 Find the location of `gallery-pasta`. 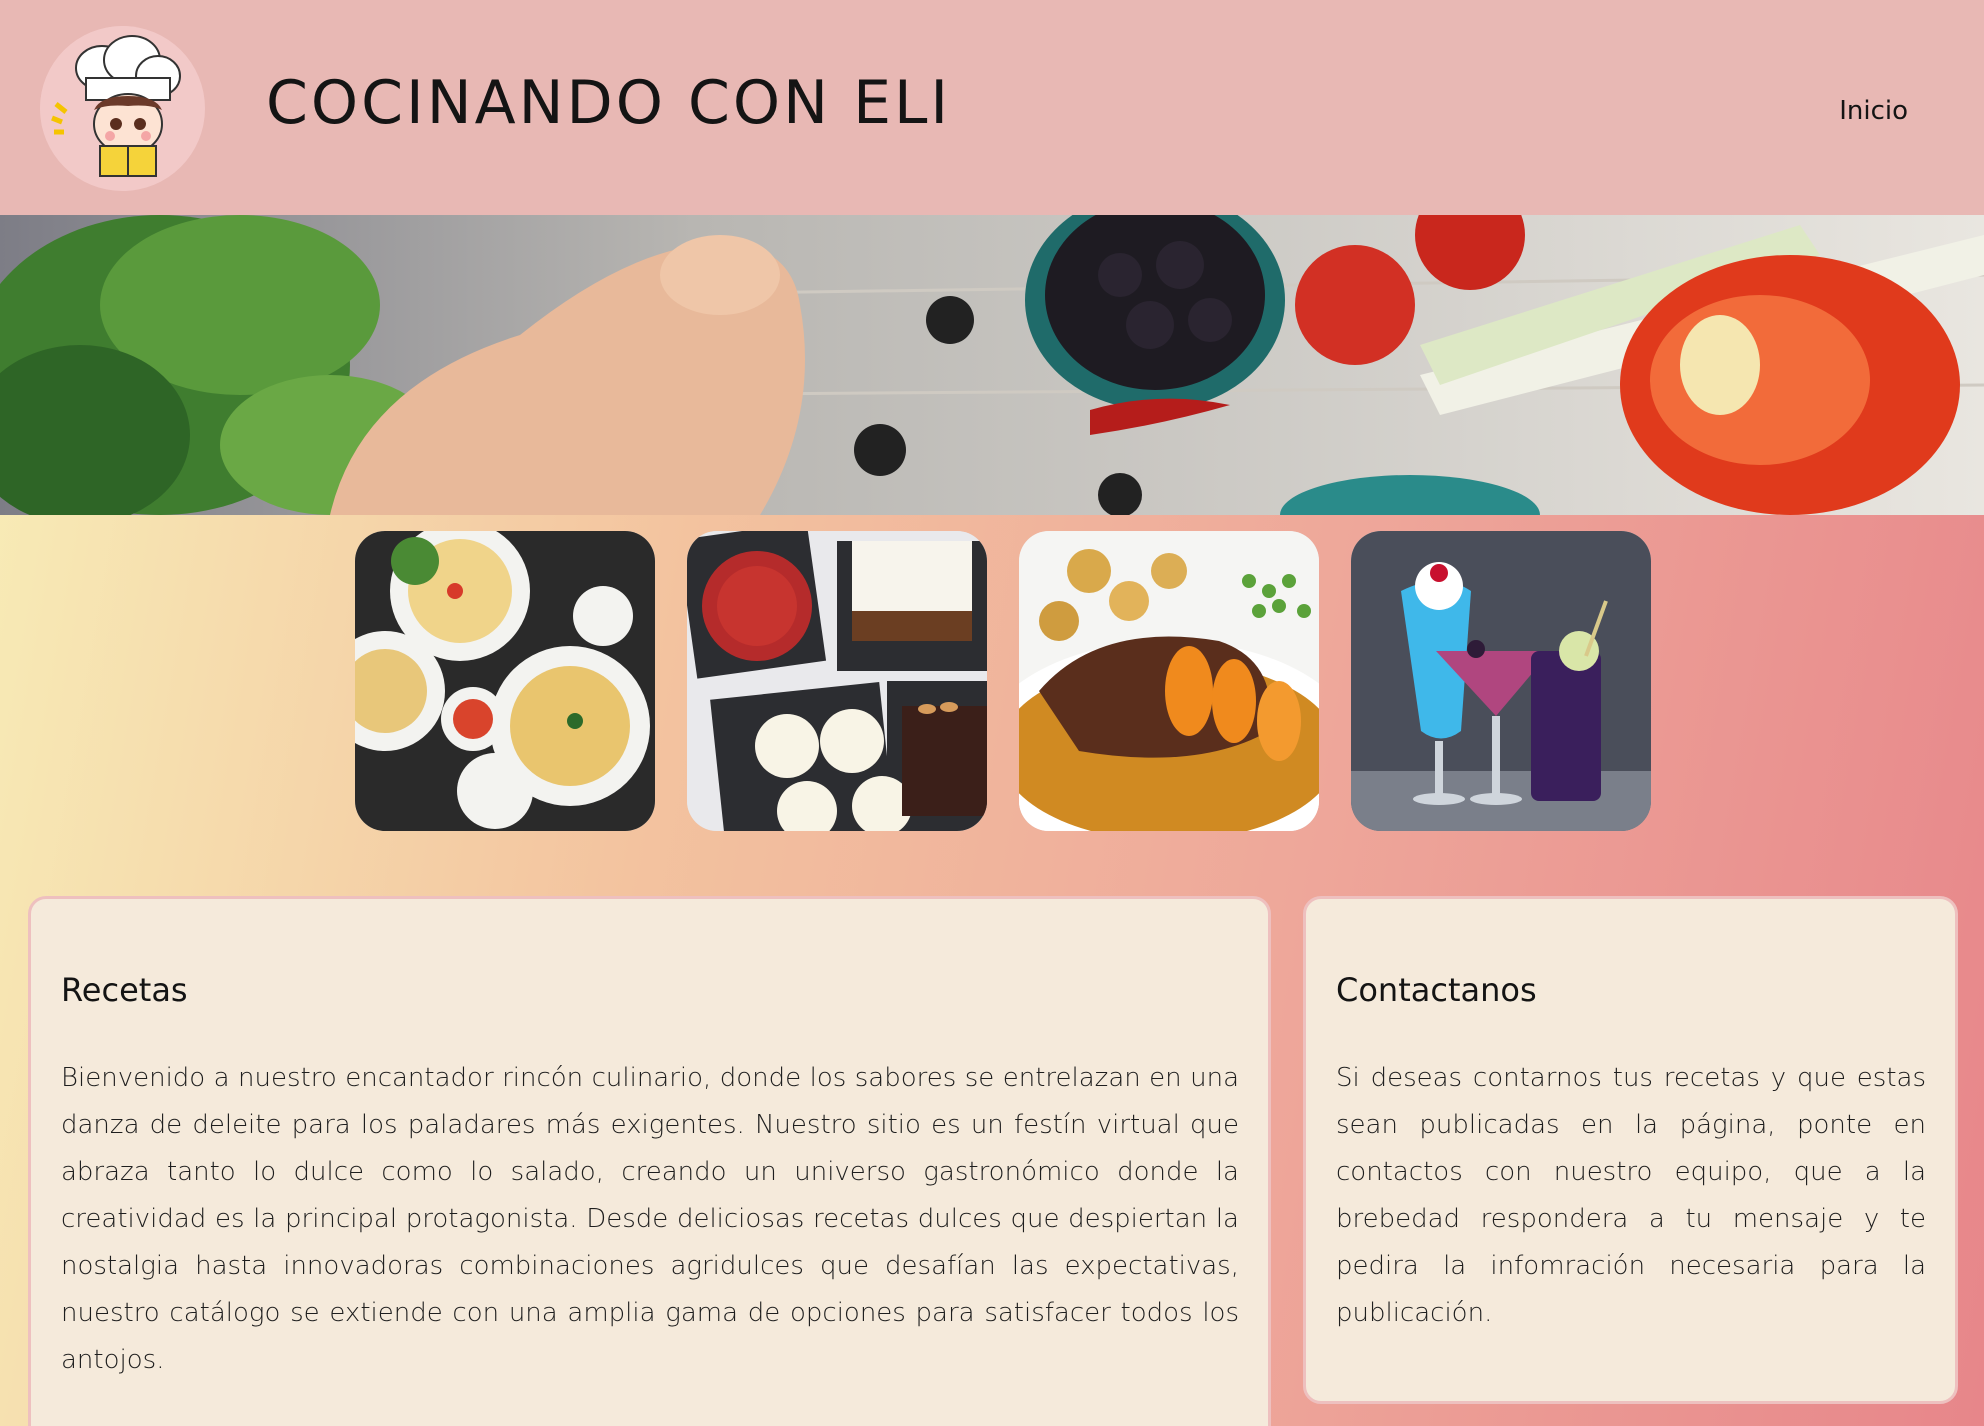

gallery-pasta is located at coordinates (505, 681).